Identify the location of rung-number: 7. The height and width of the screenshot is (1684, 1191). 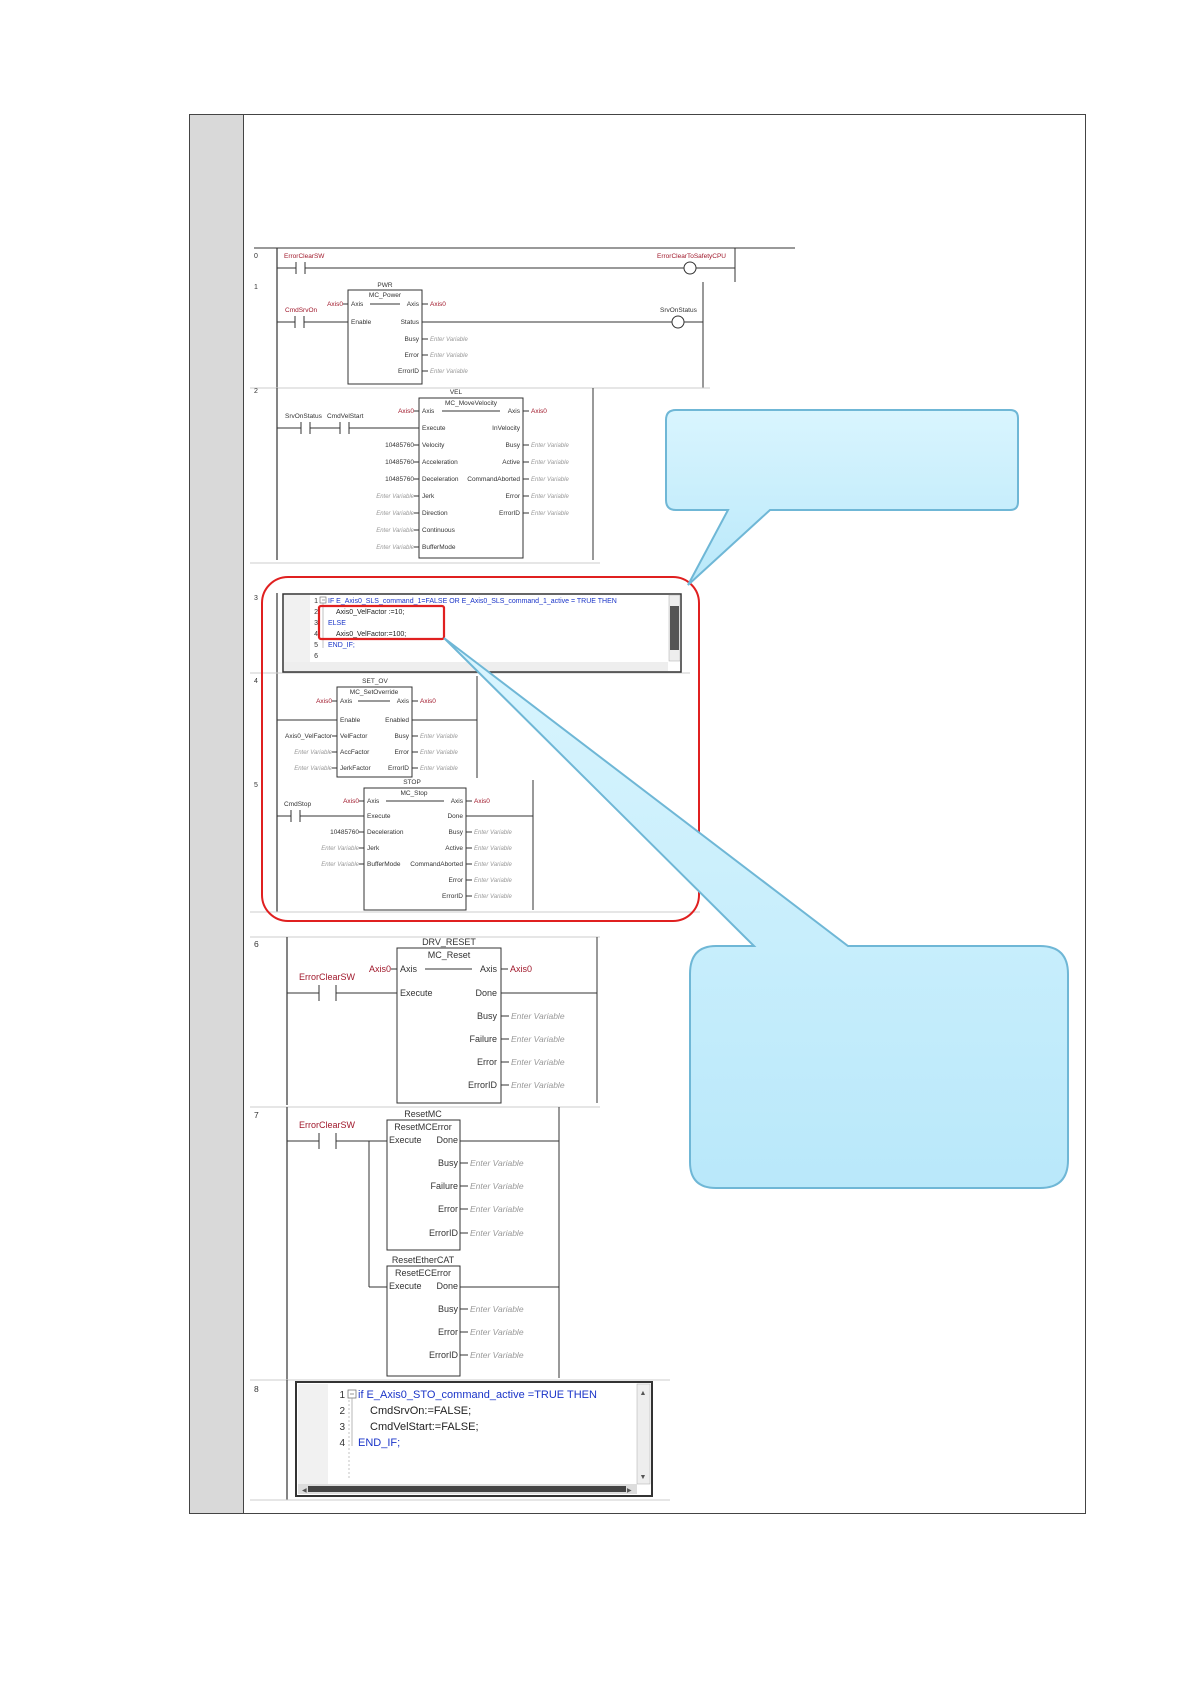
(256, 1115).